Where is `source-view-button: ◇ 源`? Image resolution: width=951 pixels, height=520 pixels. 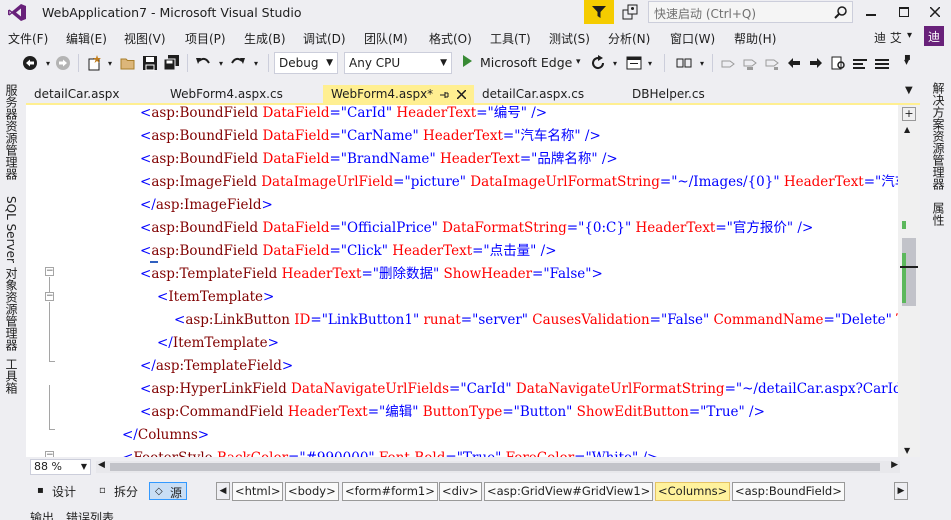
source-view-button: ◇ 源 is located at coordinates (168, 491).